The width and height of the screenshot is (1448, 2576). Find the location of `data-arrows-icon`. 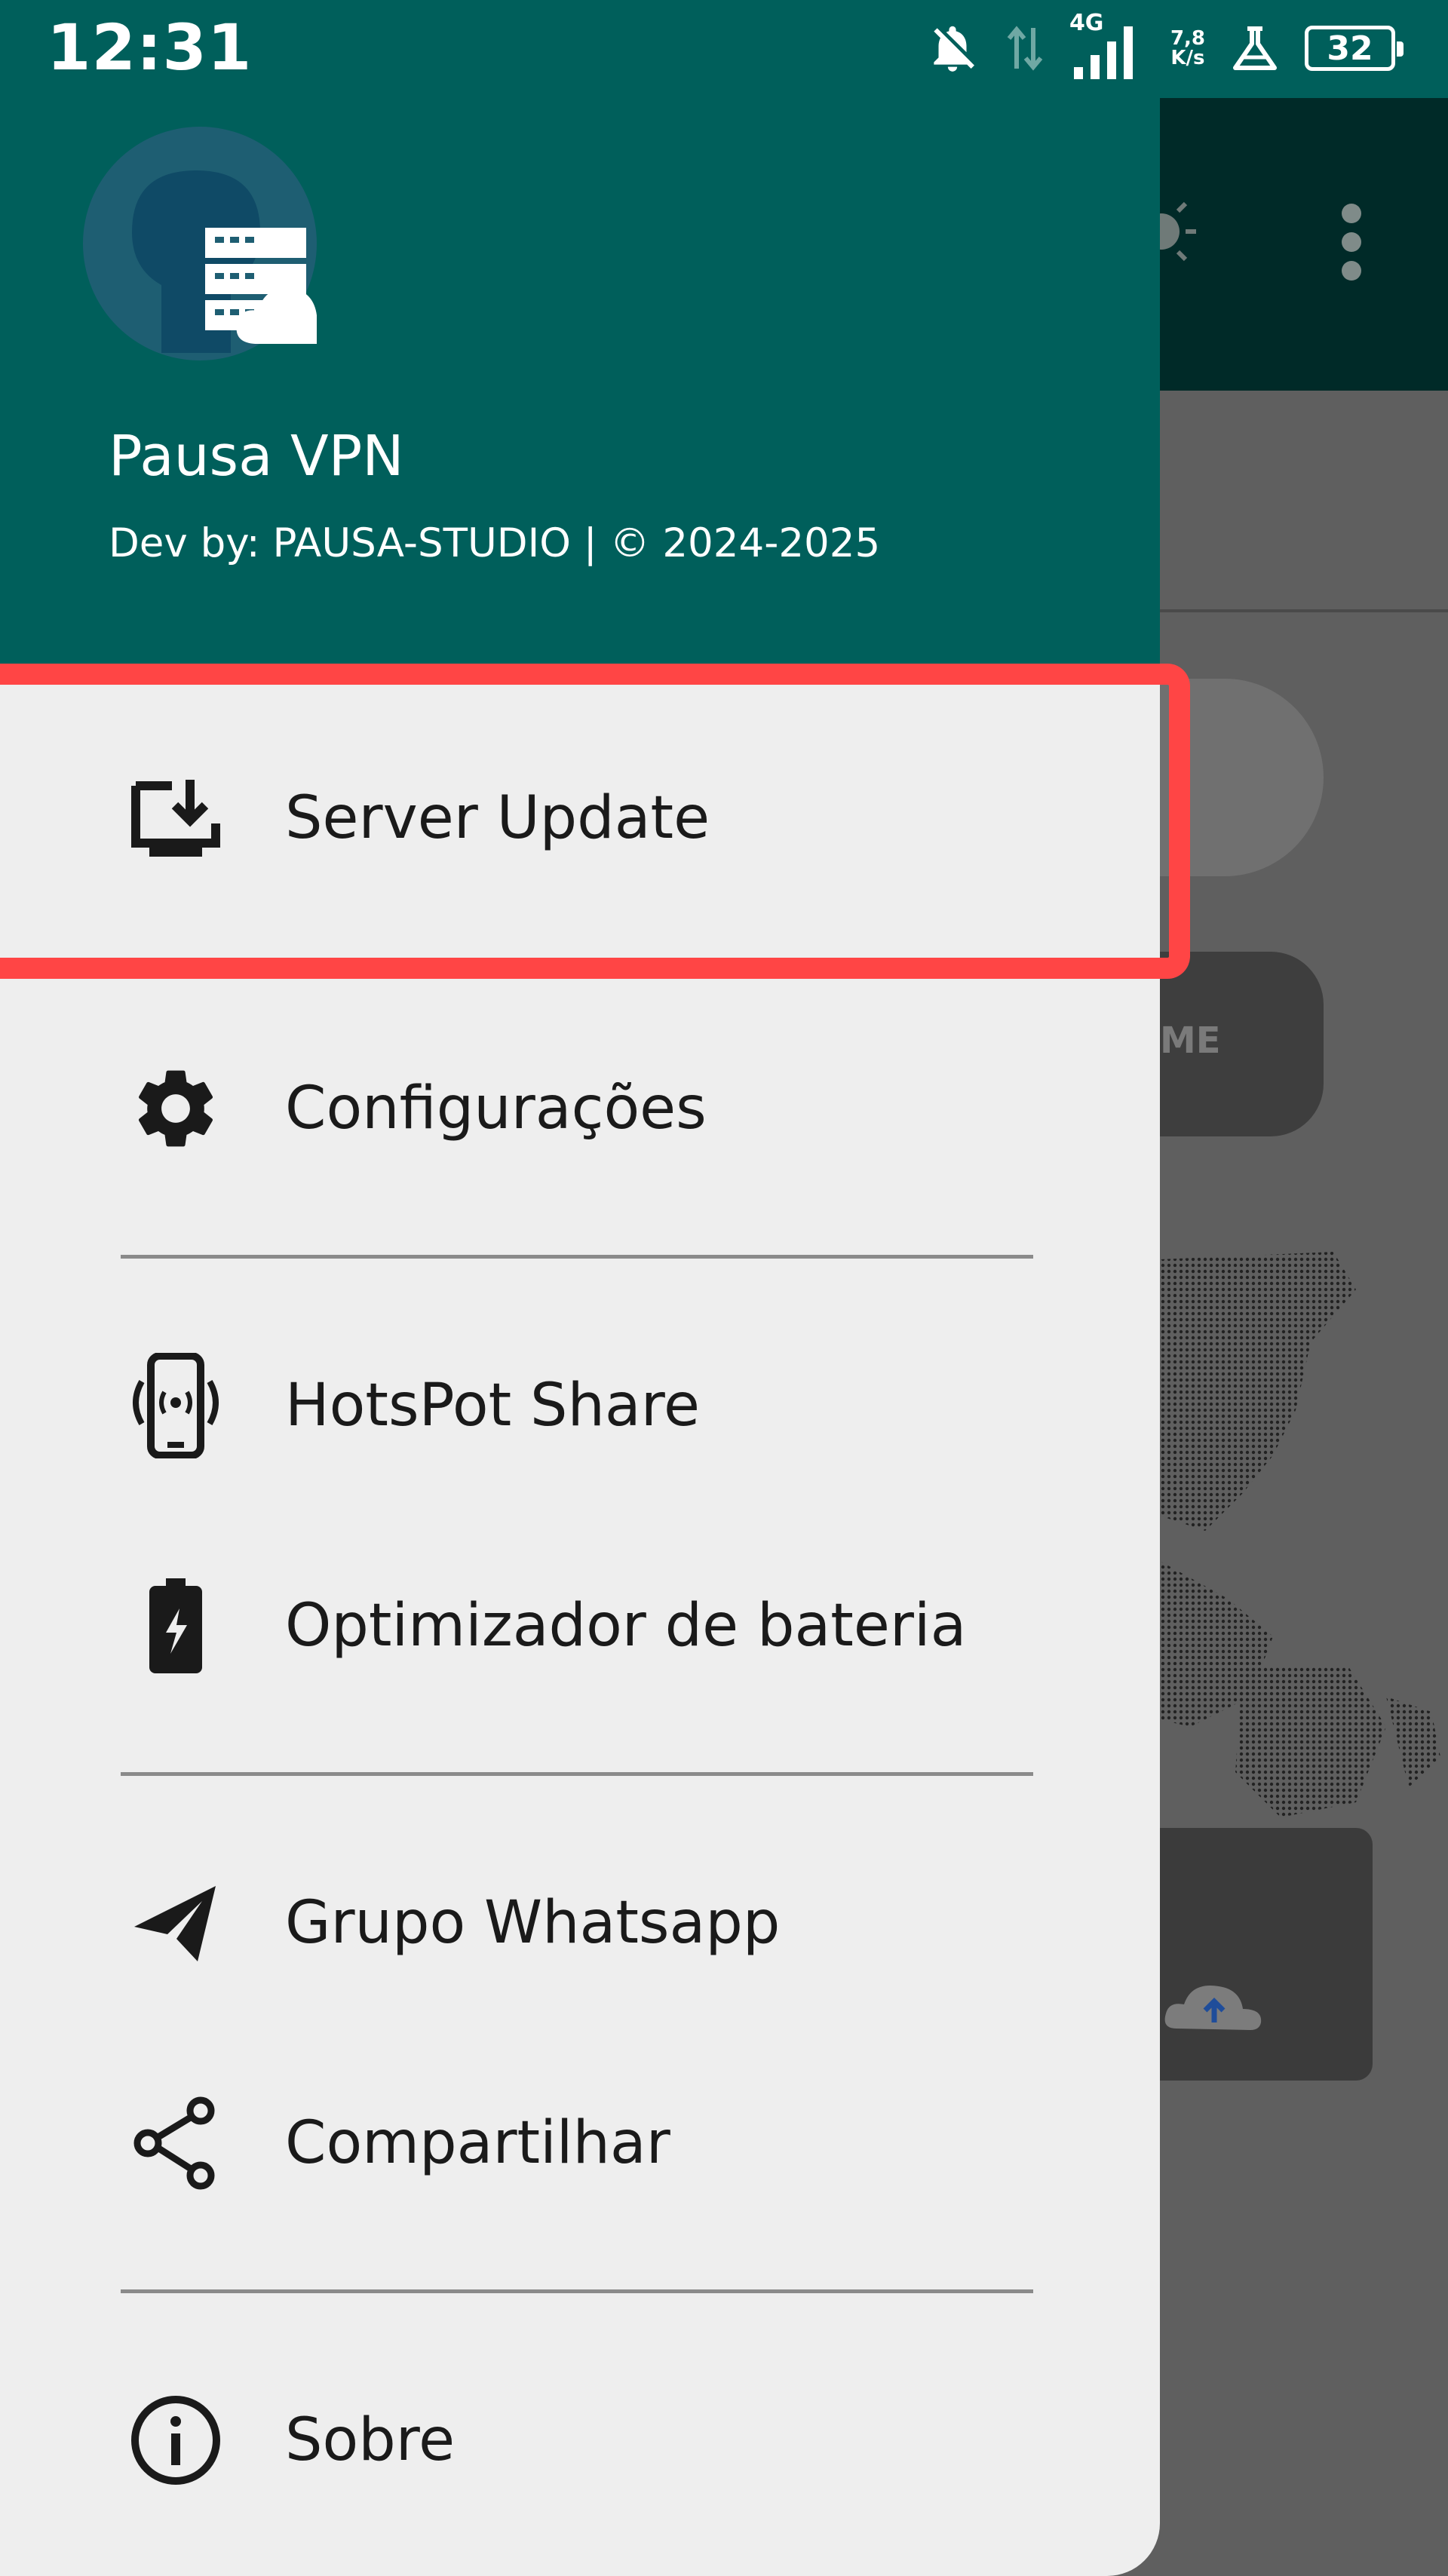

data-arrows-icon is located at coordinates (1025, 48).